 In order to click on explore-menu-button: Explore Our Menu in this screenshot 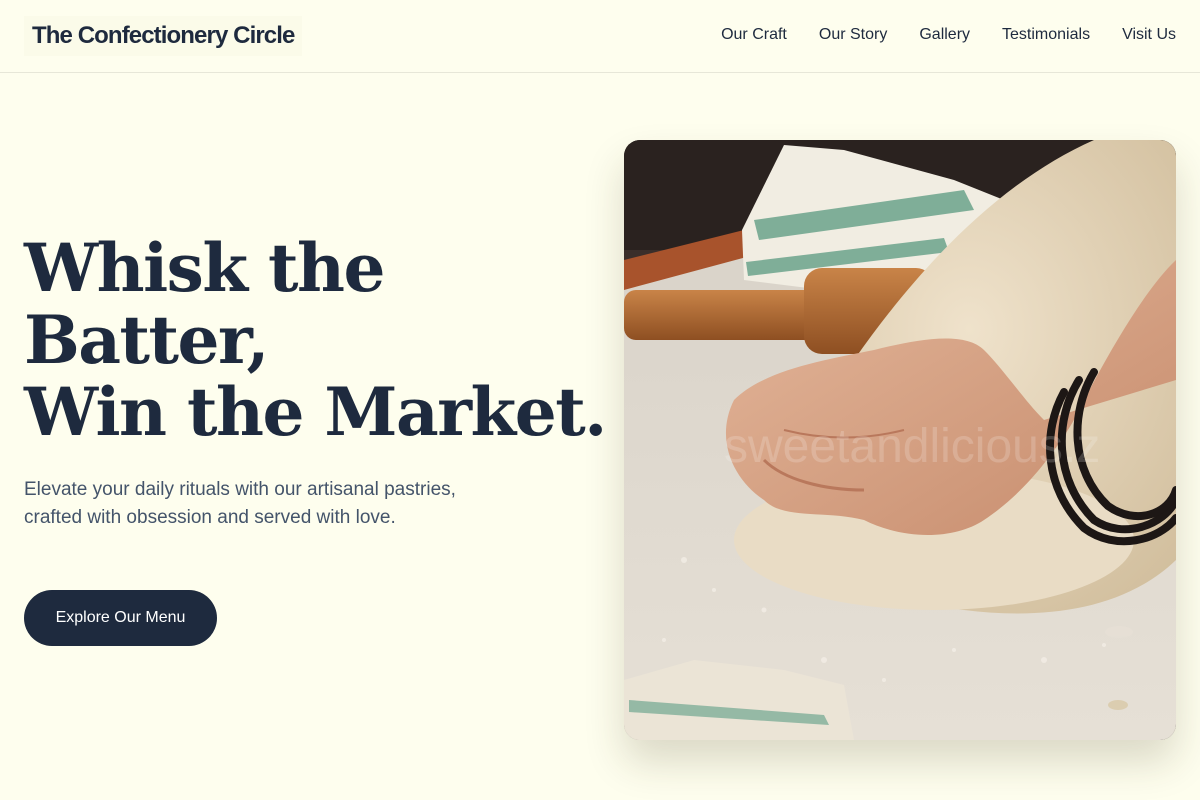, I will do `click(120, 618)`.